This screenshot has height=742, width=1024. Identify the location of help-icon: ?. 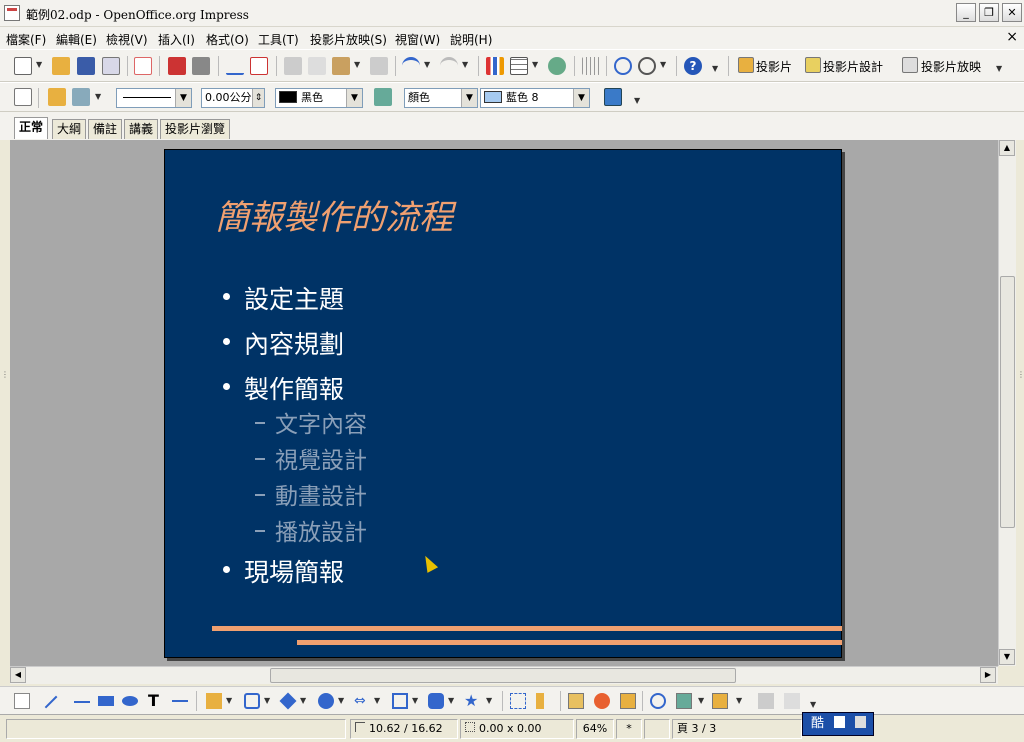
(693, 66).